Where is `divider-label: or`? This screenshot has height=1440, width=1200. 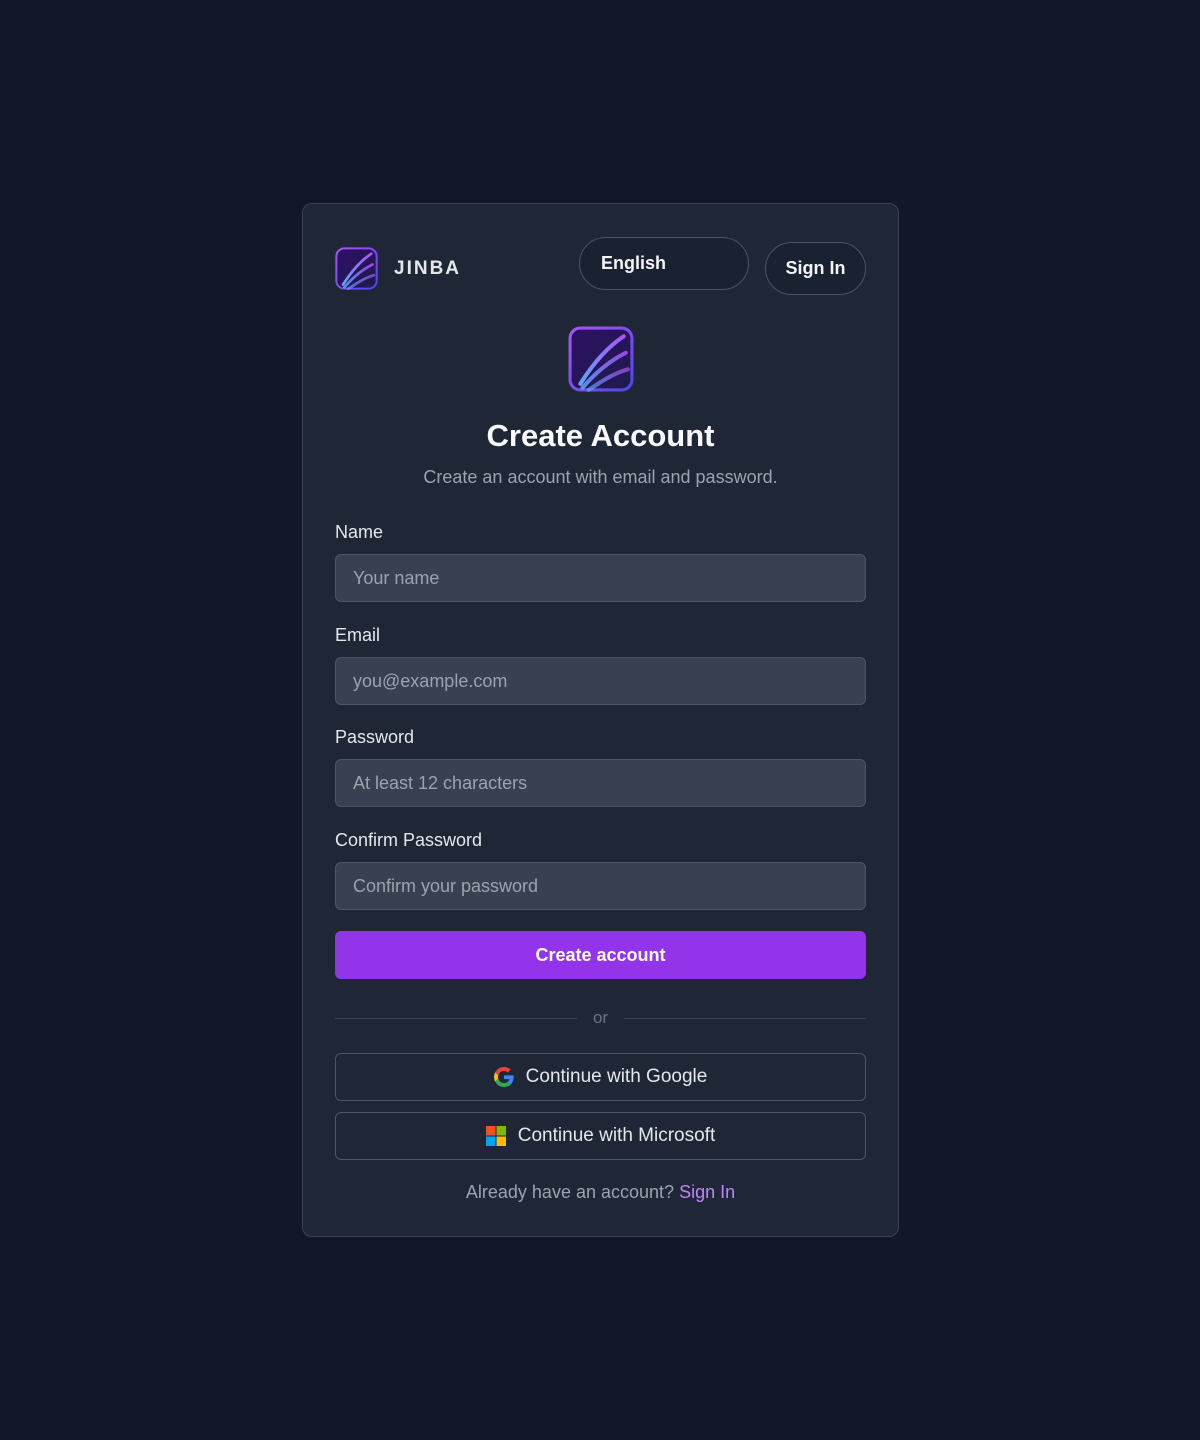
divider-label: or is located at coordinates (600, 1017).